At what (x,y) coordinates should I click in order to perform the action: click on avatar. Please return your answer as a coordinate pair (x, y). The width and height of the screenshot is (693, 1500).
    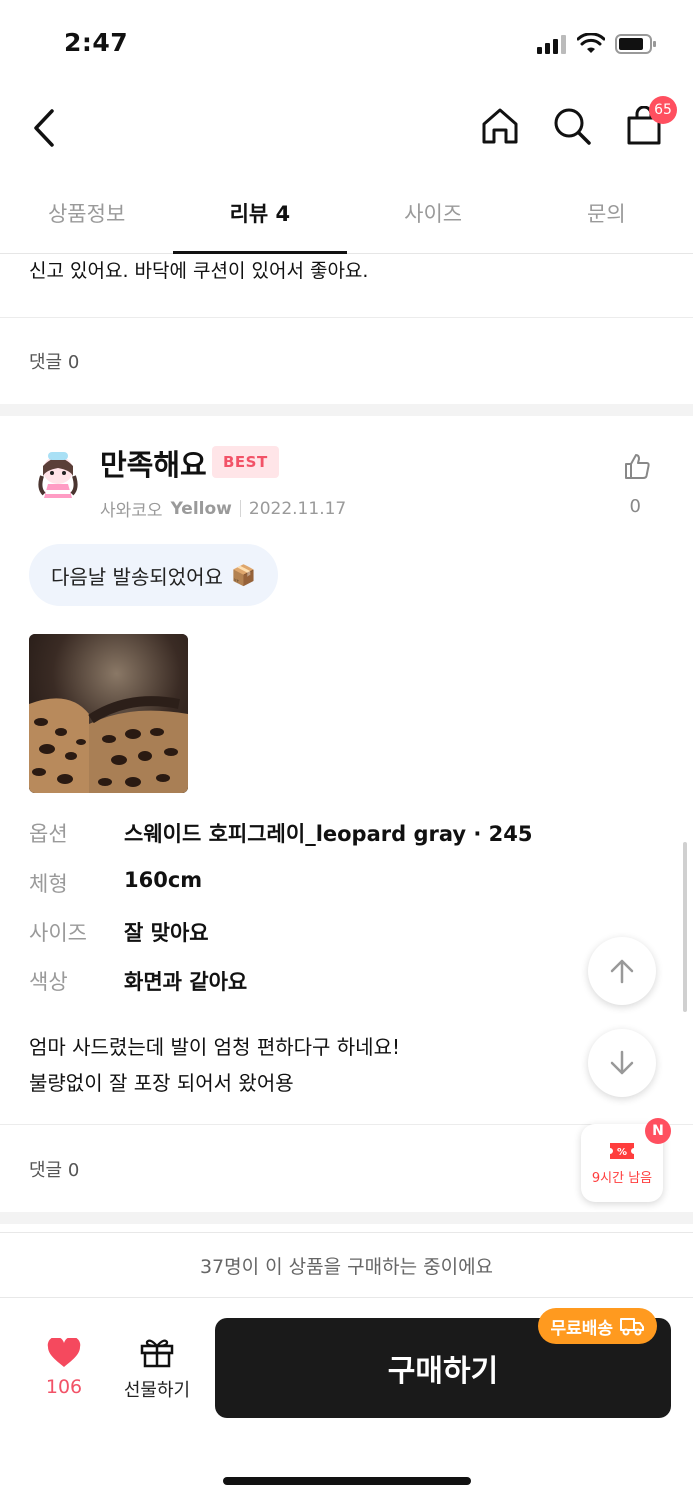
    Looking at the image, I should click on (58, 474).